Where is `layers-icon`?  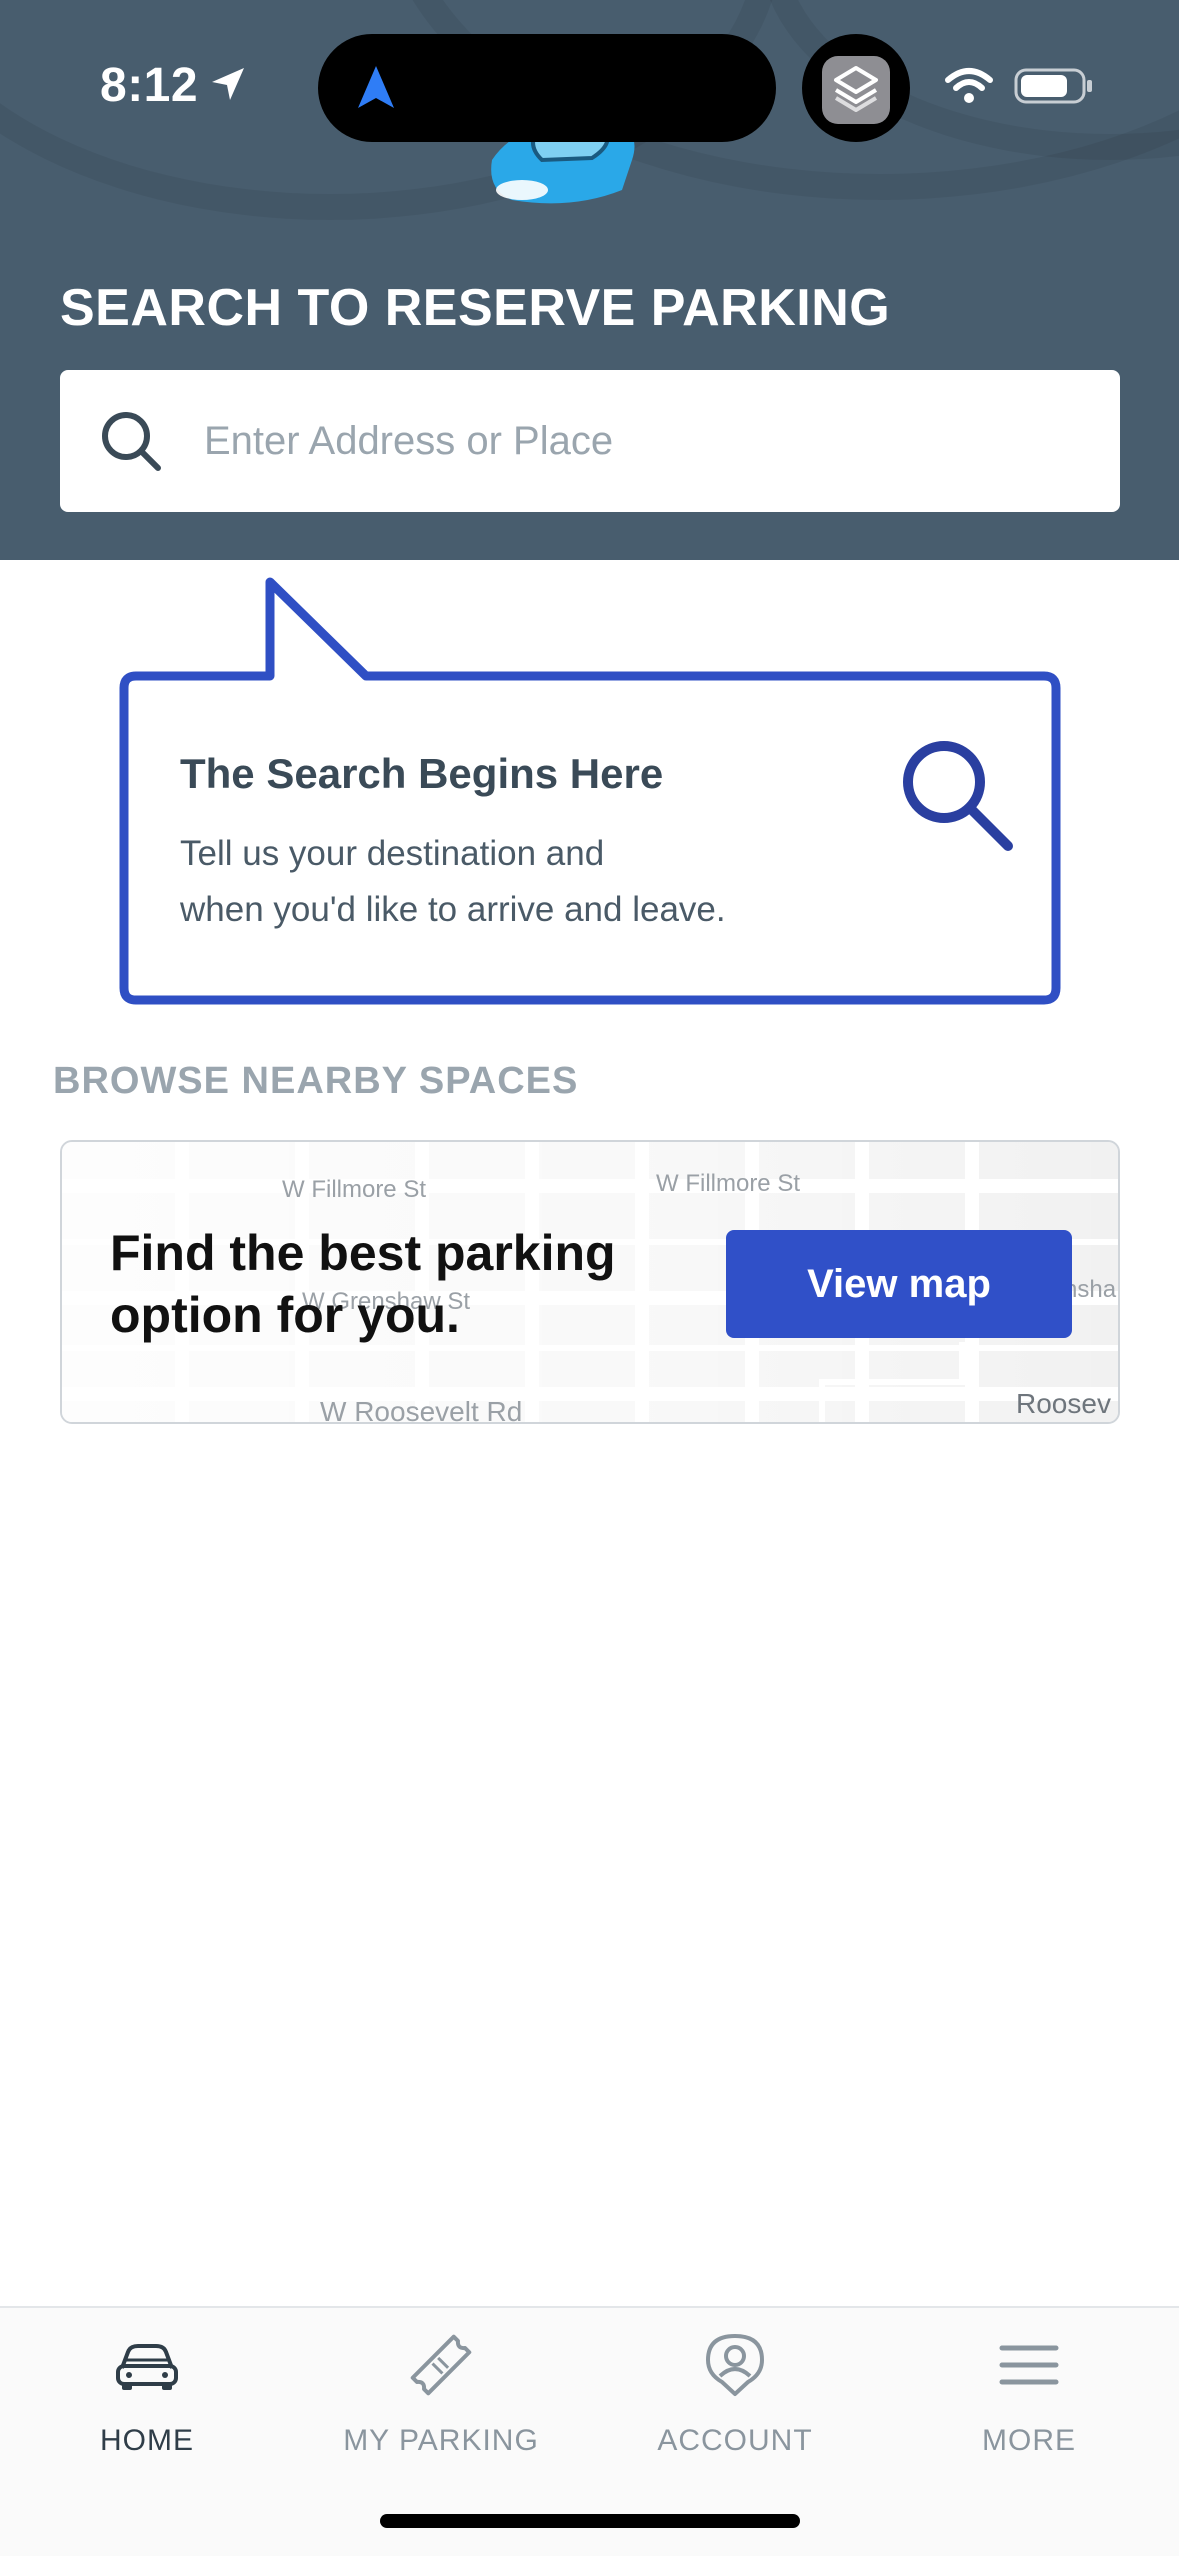 layers-icon is located at coordinates (856, 89).